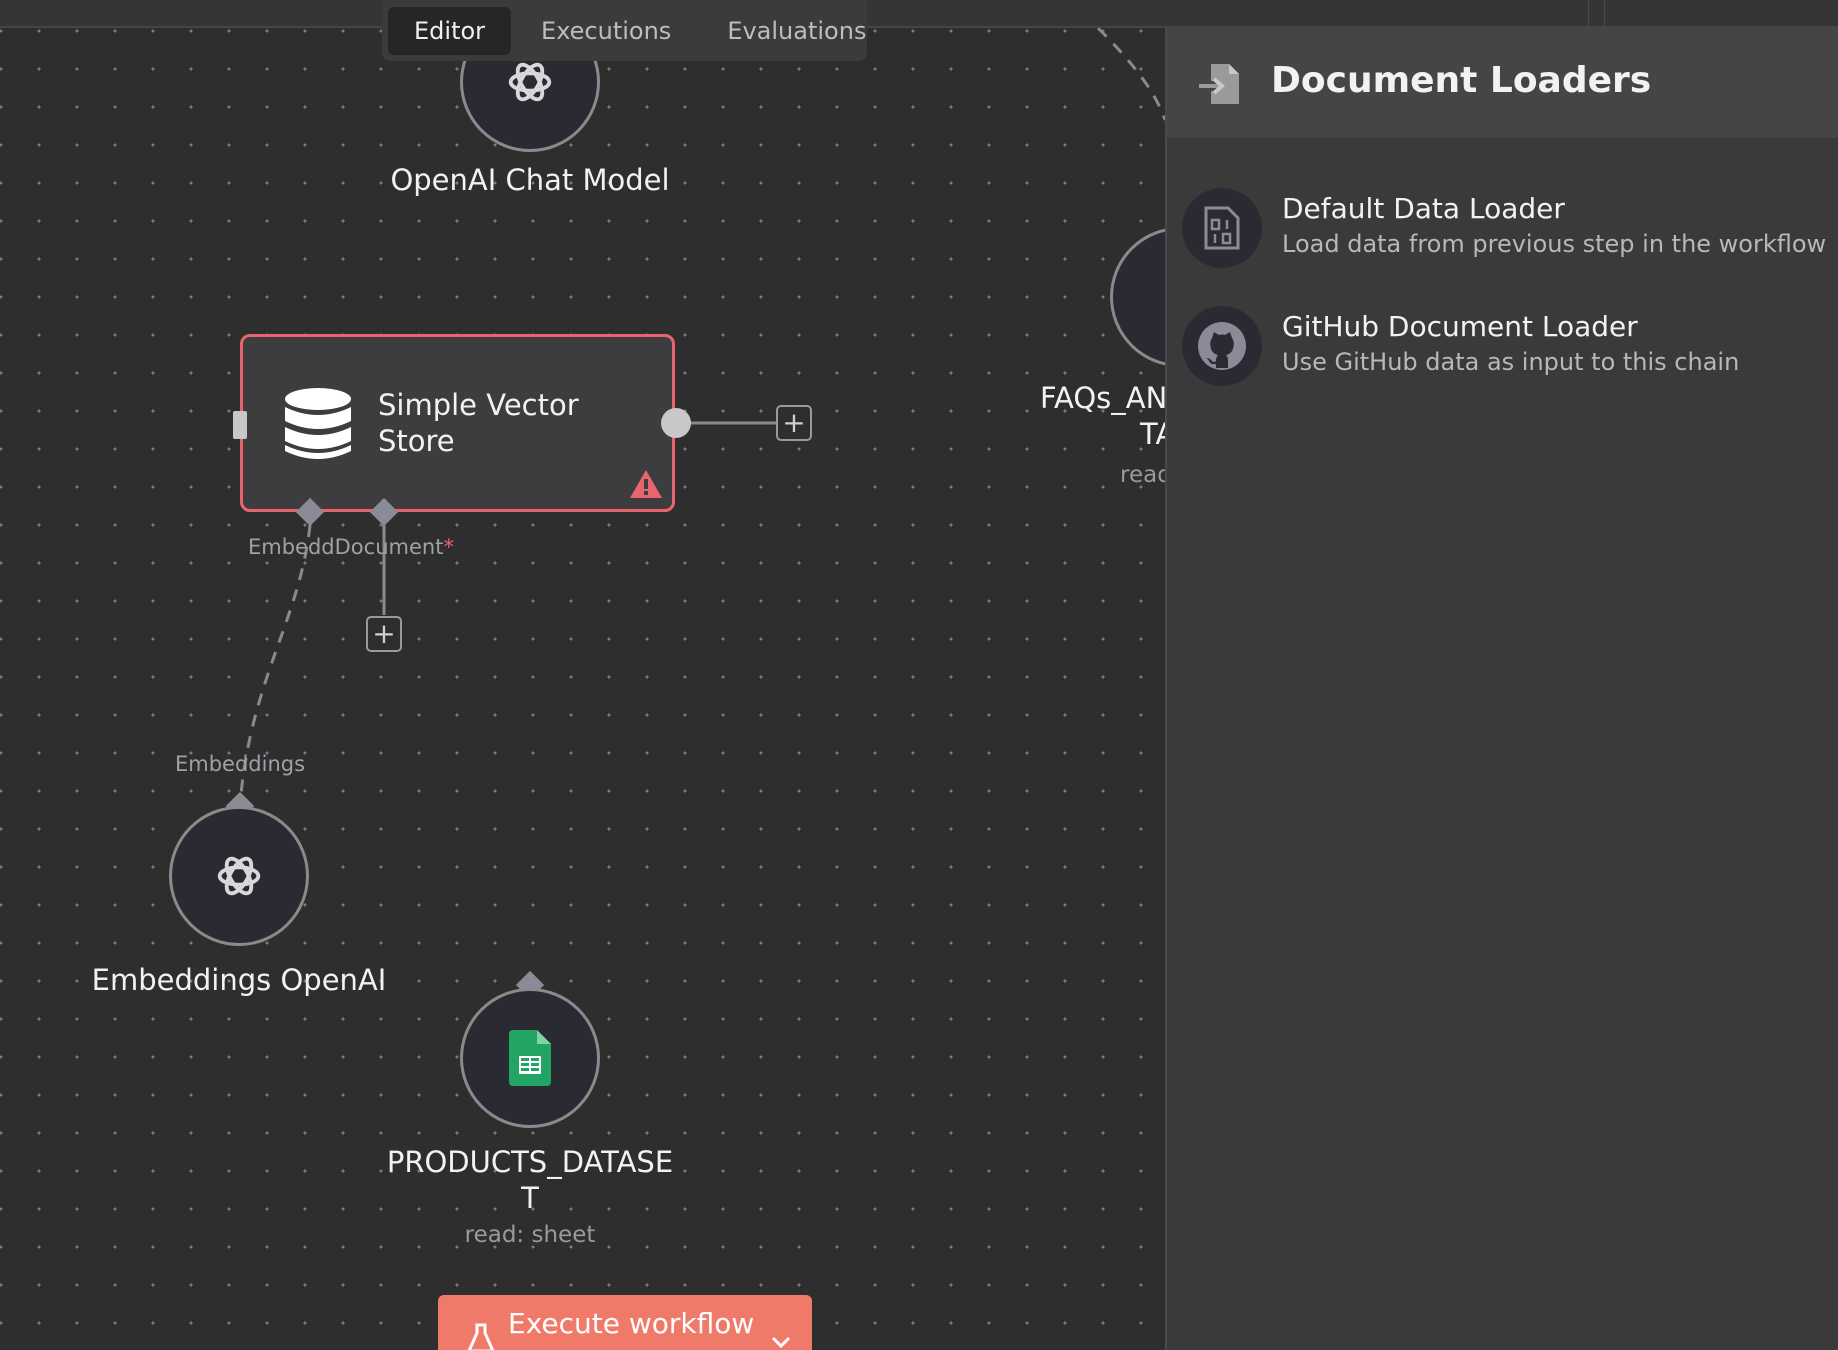 The image size is (1838, 1350). I want to click on products-dataset-sublabel: read: sheet, so click(530, 1235).